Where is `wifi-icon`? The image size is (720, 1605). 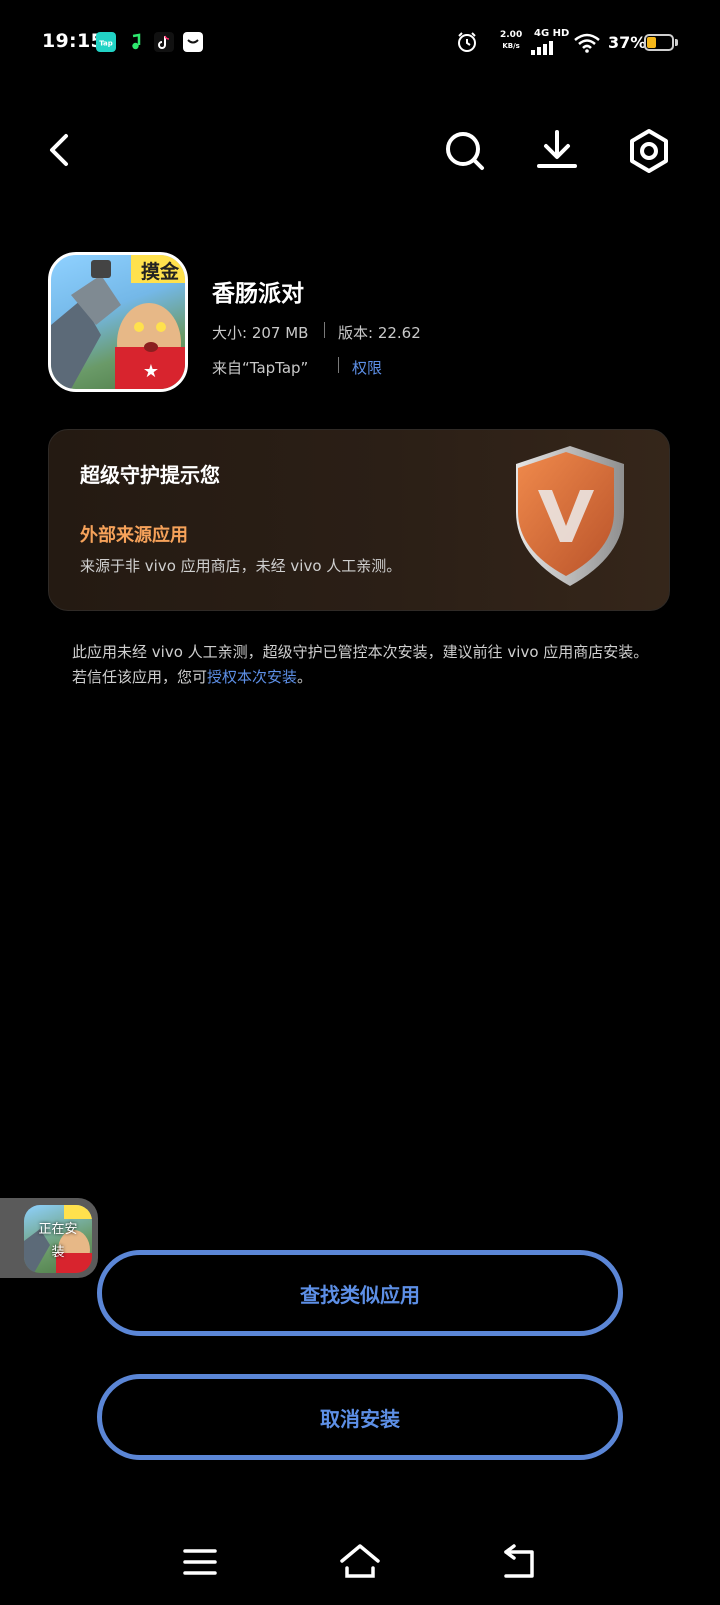
wifi-icon is located at coordinates (587, 45).